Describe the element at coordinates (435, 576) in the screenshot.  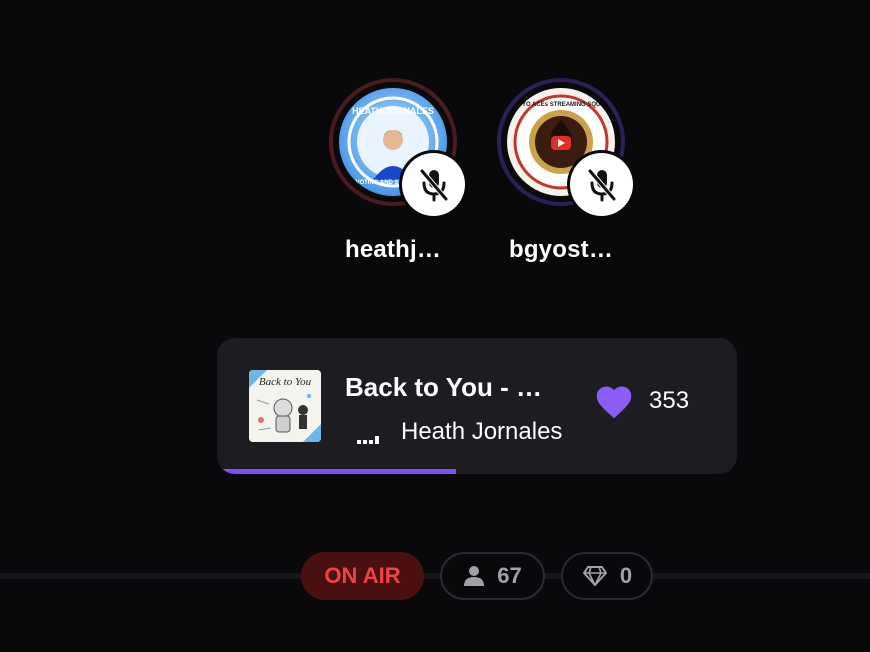
I see `status-row: ON AIR 67 0` at that location.